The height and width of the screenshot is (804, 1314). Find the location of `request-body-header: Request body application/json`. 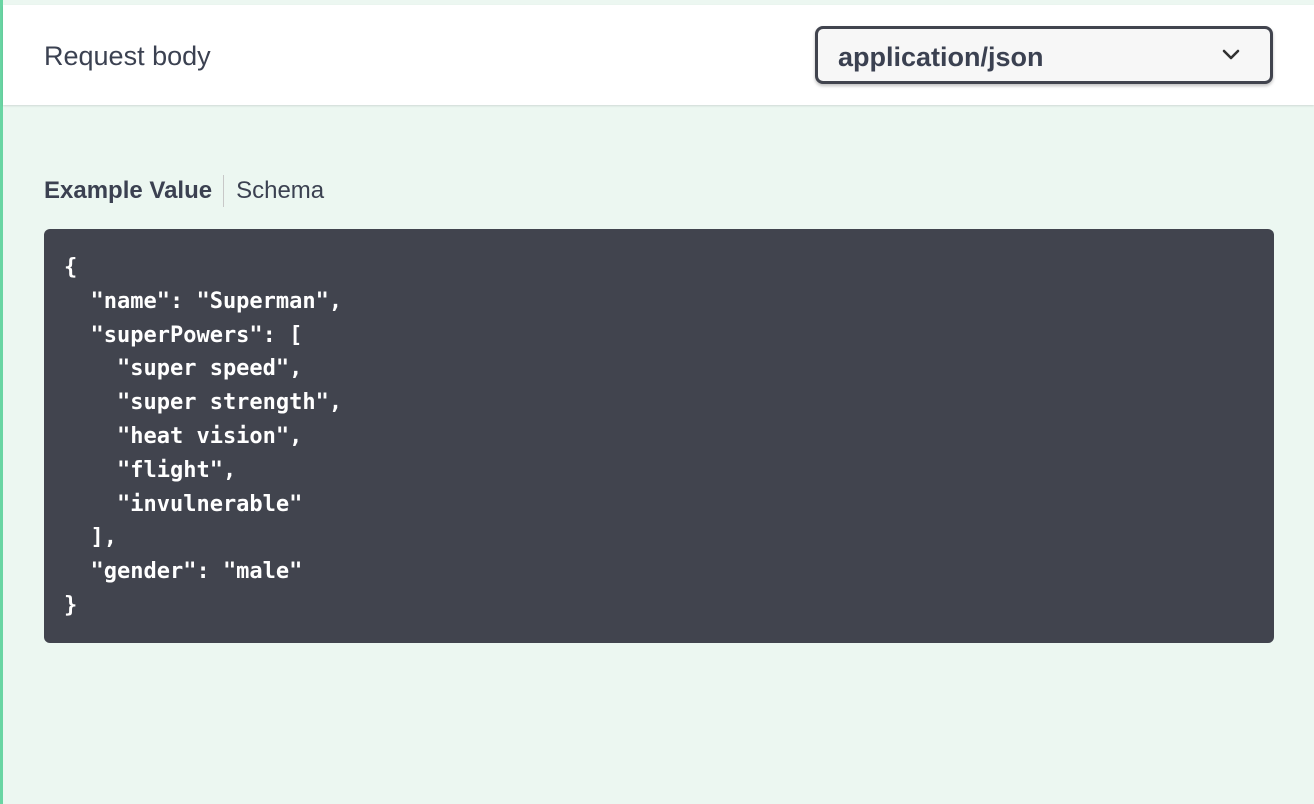

request-body-header: Request body application/json is located at coordinates (658, 55).